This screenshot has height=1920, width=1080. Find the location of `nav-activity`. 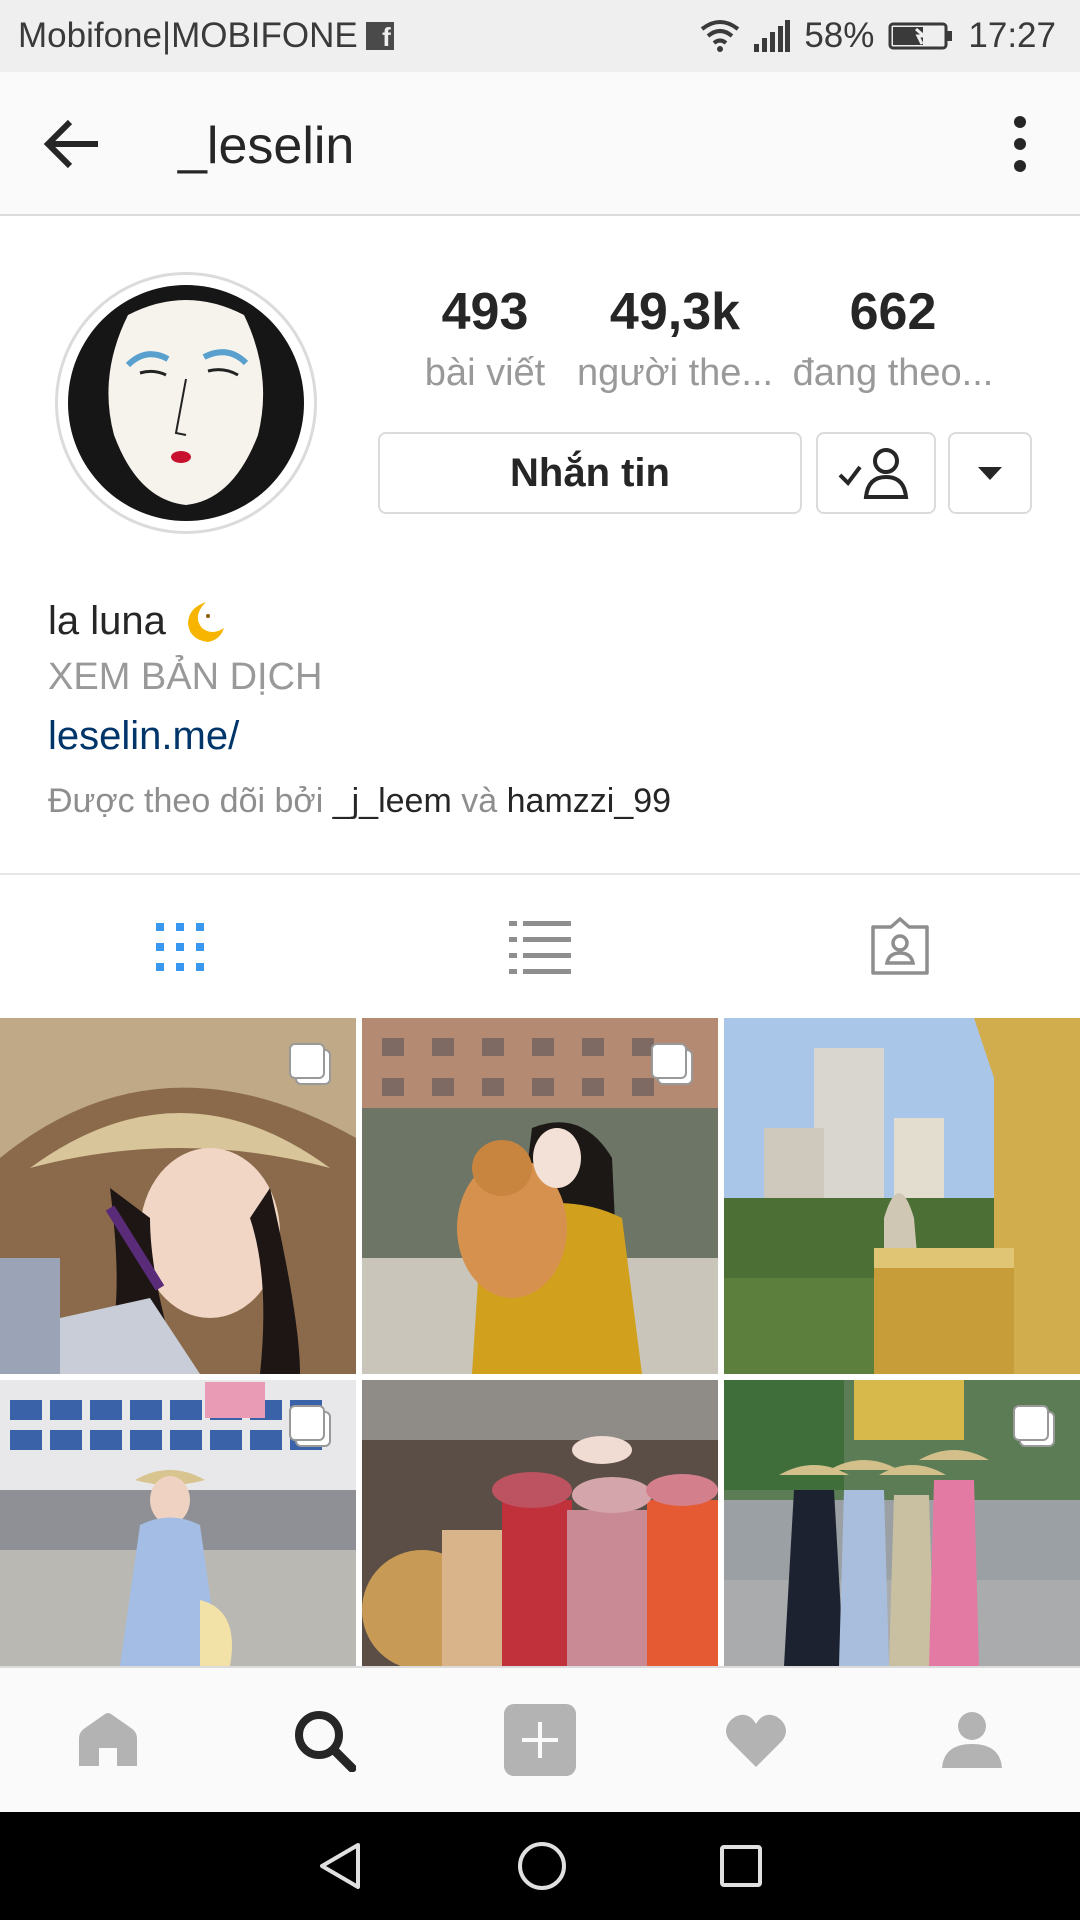

nav-activity is located at coordinates (756, 1740).